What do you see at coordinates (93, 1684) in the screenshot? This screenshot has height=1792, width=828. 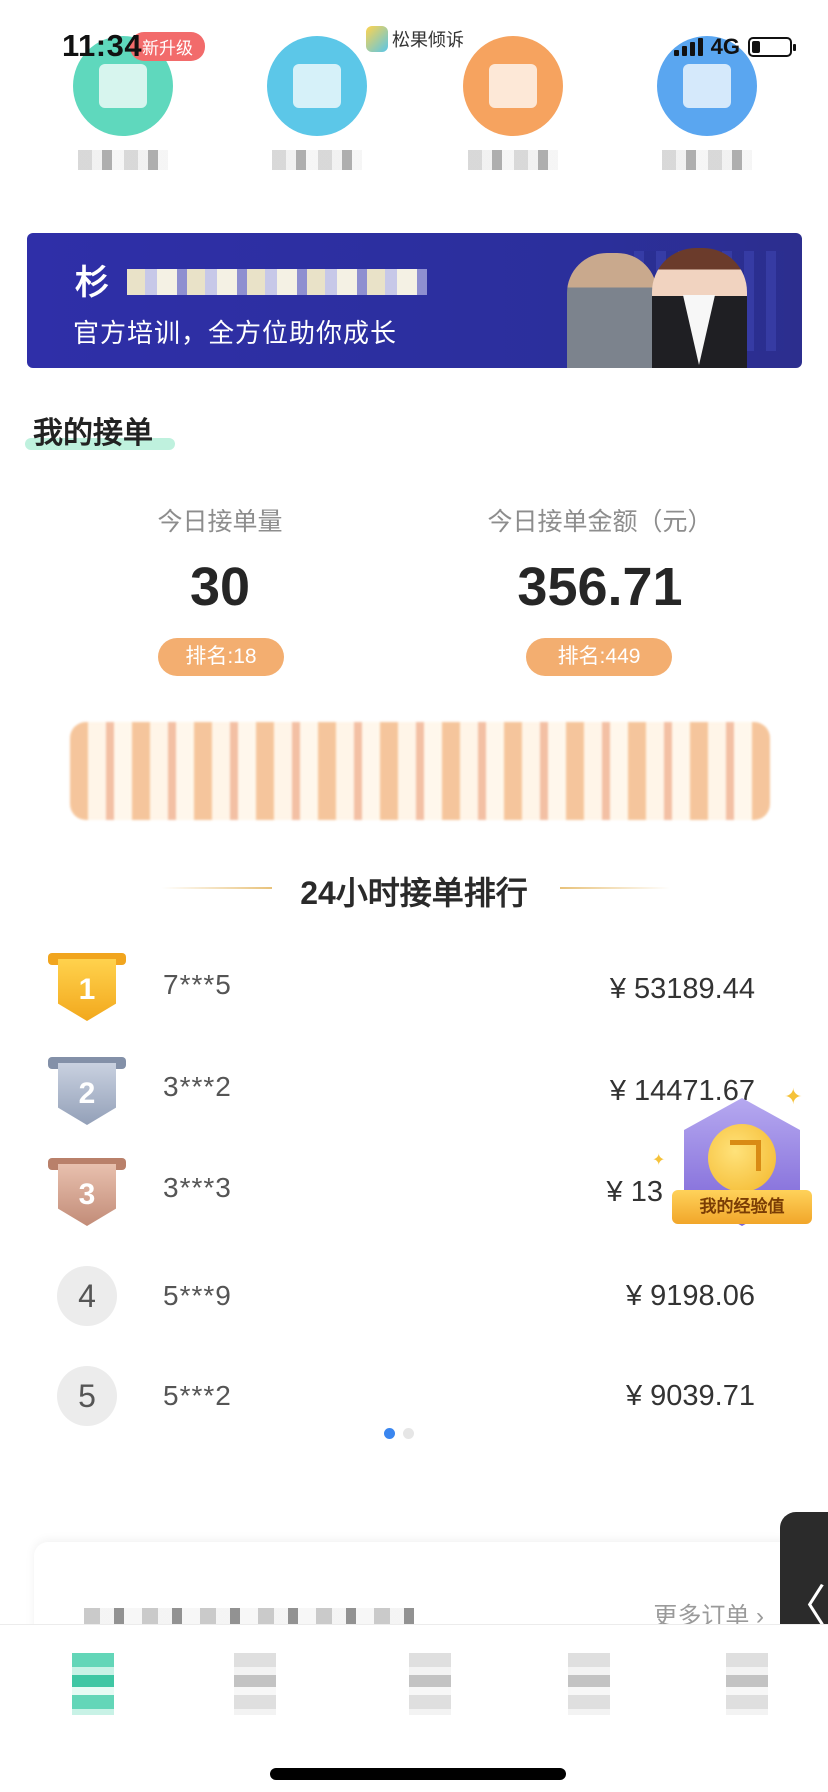 I see `home-icon` at bounding box center [93, 1684].